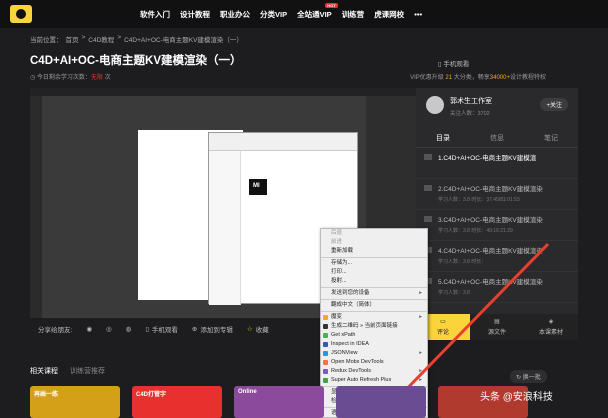  Describe the element at coordinates (453, 63) in the screenshot. I see `mobile-watch-link: ▯ 手机观看` at that location.